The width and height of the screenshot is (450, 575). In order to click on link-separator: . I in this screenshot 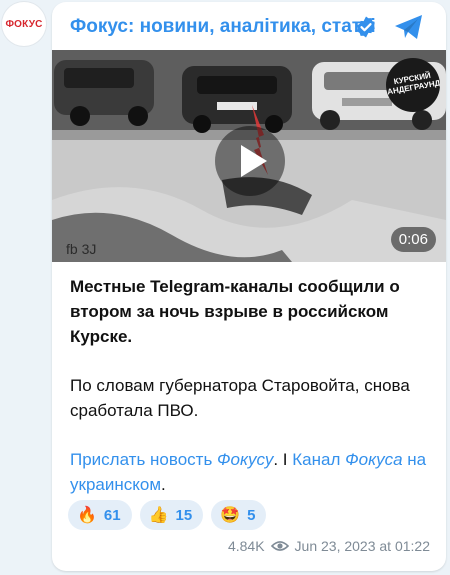, I will do `click(283, 459)`.